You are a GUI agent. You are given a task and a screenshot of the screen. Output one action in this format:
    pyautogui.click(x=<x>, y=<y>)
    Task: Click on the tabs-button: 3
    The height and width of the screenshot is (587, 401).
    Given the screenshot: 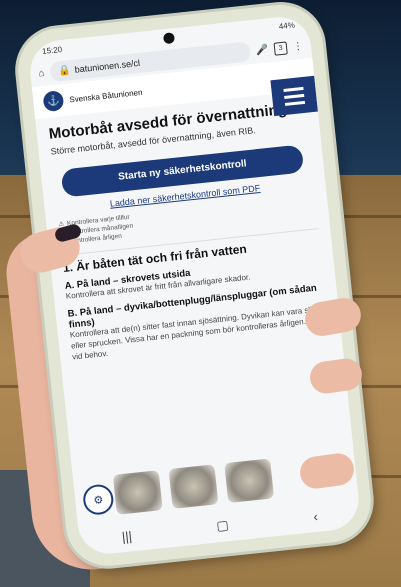 What is the action you would take?
    pyautogui.click(x=280, y=48)
    